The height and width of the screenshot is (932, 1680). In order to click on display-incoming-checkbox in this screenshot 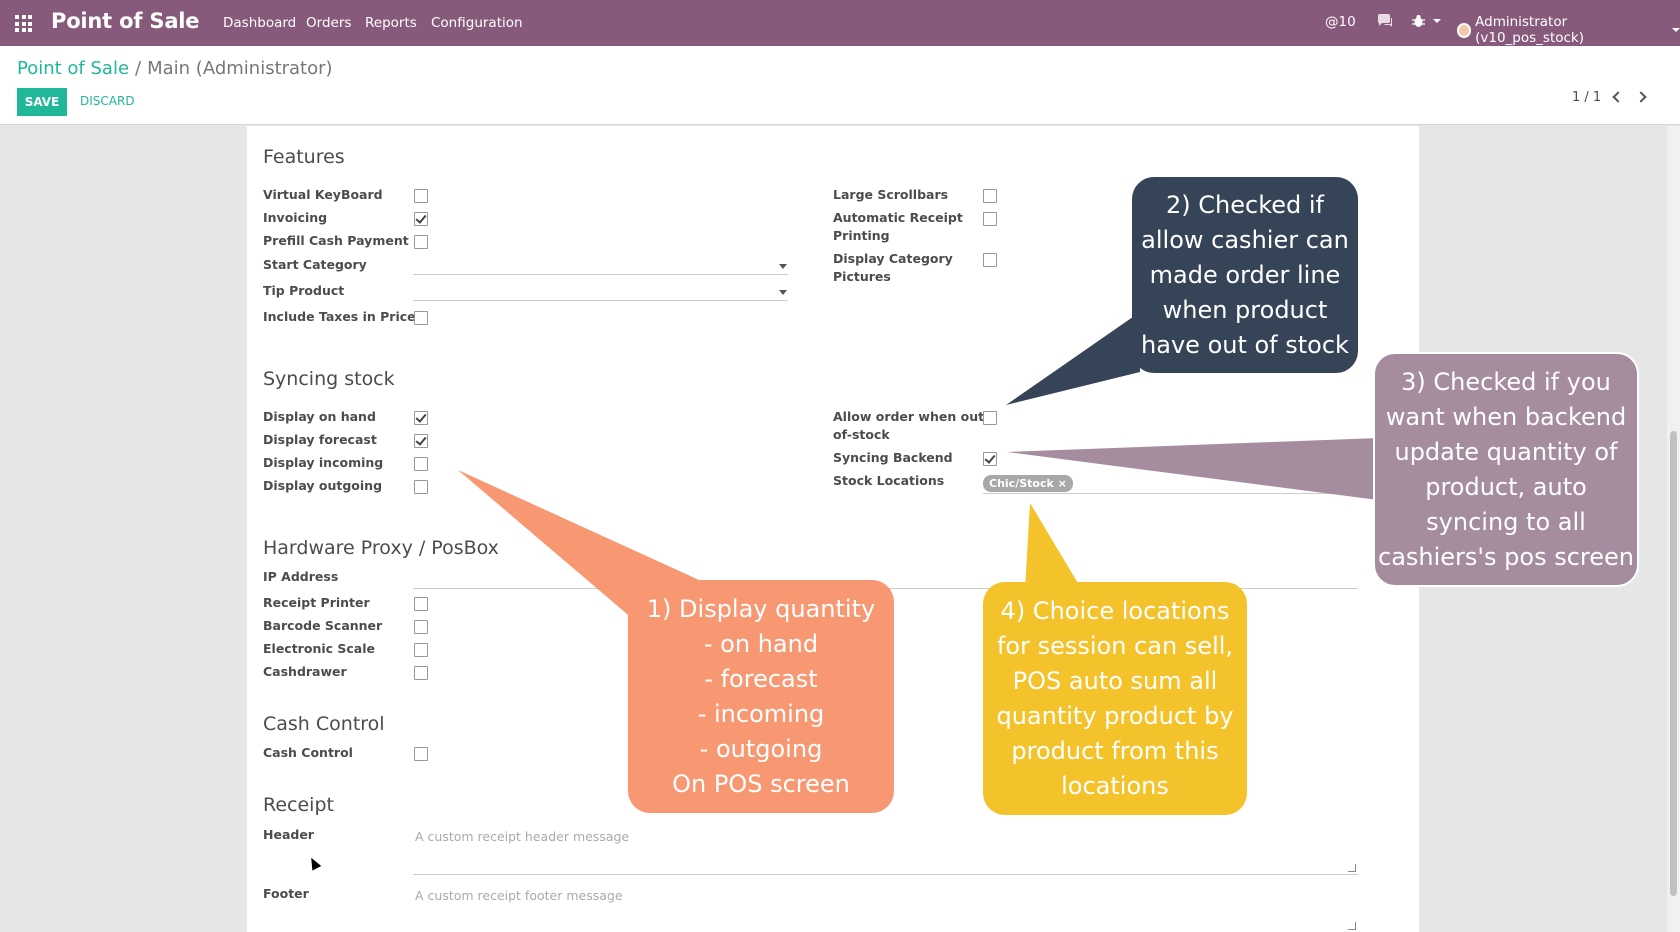, I will do `click(421, 464)`.